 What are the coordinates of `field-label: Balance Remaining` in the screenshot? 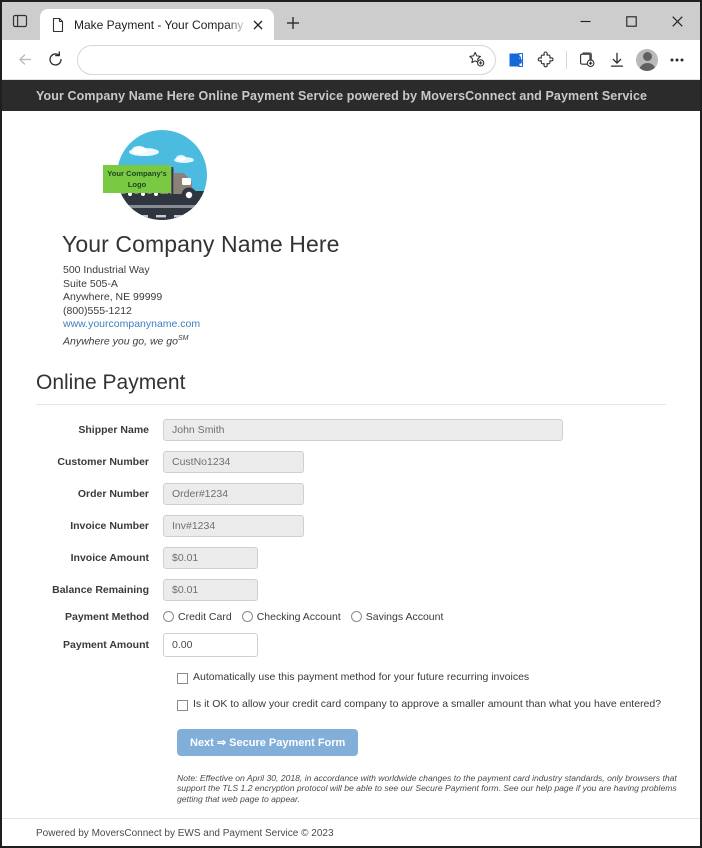 It's located at (100, 589).